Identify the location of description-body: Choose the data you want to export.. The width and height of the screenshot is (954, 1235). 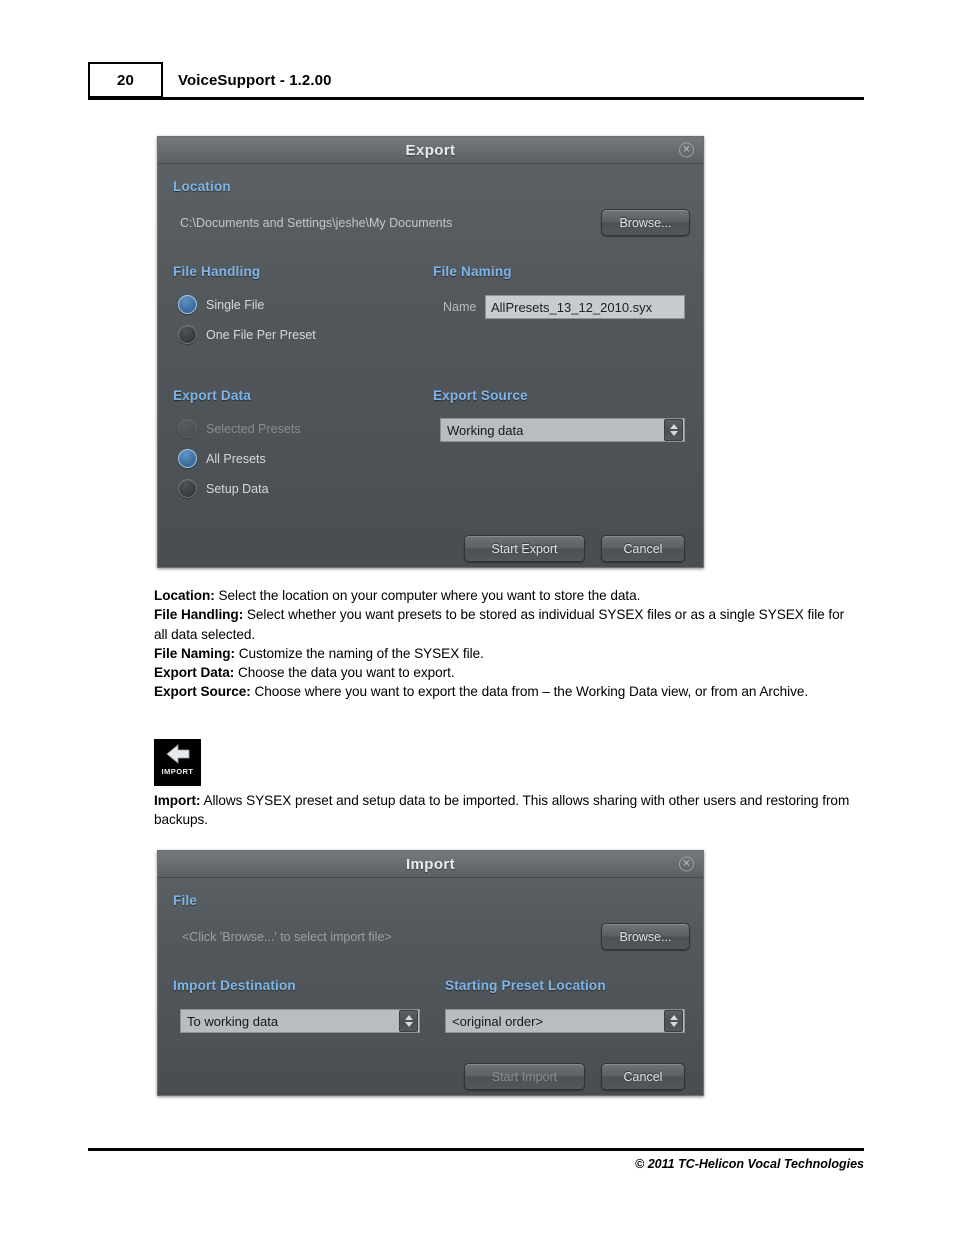
(344, 673).